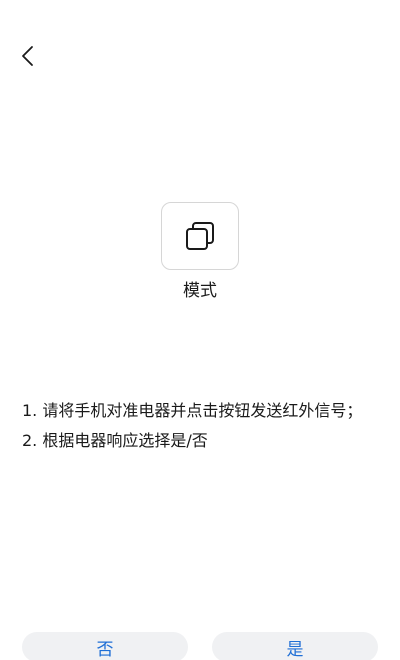 The image size is (400, 660). What do you see at coordinates (115, 440) in the screenshot?
I see `instruction-step-2: 2. 根据电器响应选择是/否` at bounding box center [115, 440].